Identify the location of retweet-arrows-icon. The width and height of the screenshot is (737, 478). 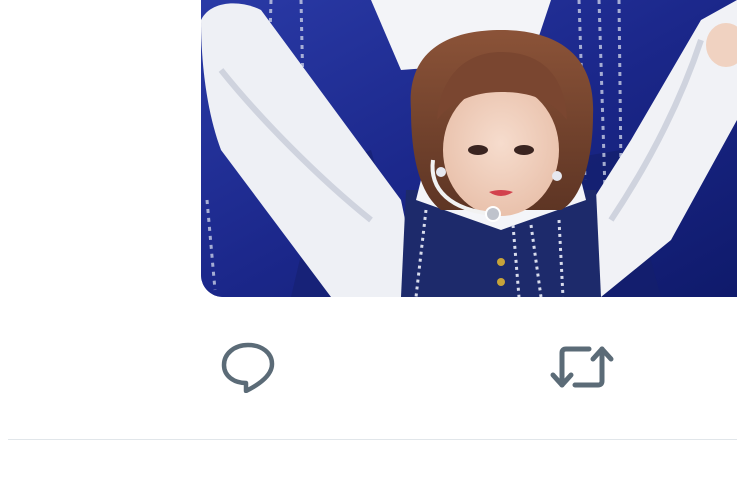
(582, 369).